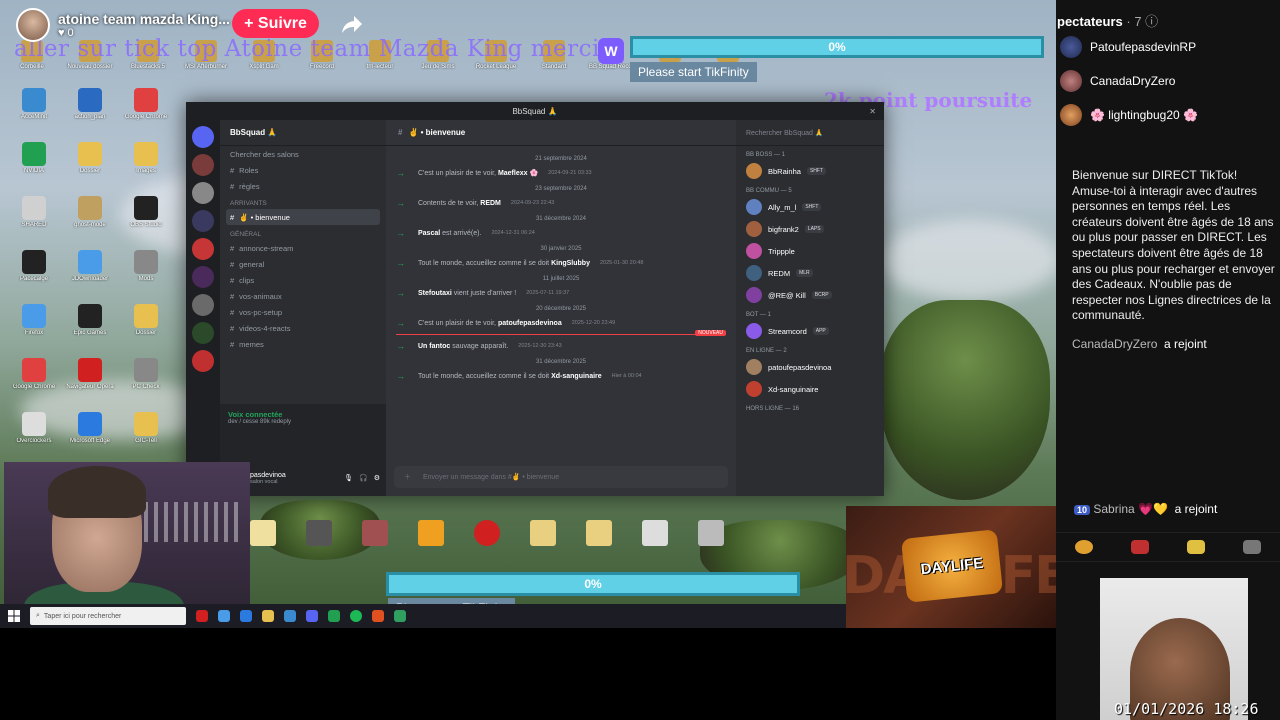 The height and width of the screenshot is (720, 1280). I want to click on discord-search: Rechercher BbSquad 🙏, so click(810, 133).